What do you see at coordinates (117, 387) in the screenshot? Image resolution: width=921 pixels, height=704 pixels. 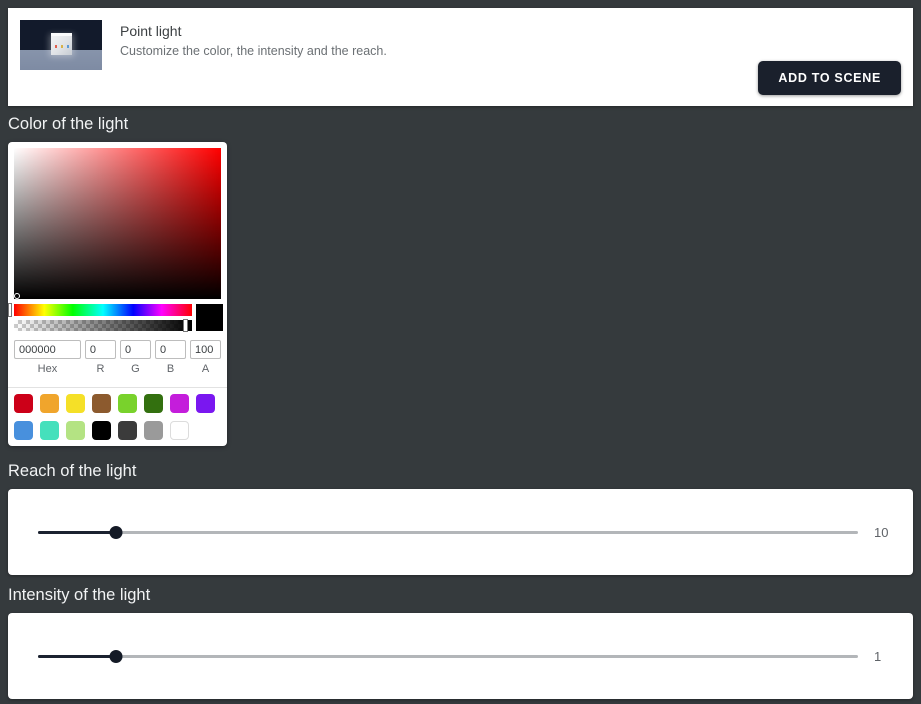 I see `swatch-divider` at bounding box center [117, 387].